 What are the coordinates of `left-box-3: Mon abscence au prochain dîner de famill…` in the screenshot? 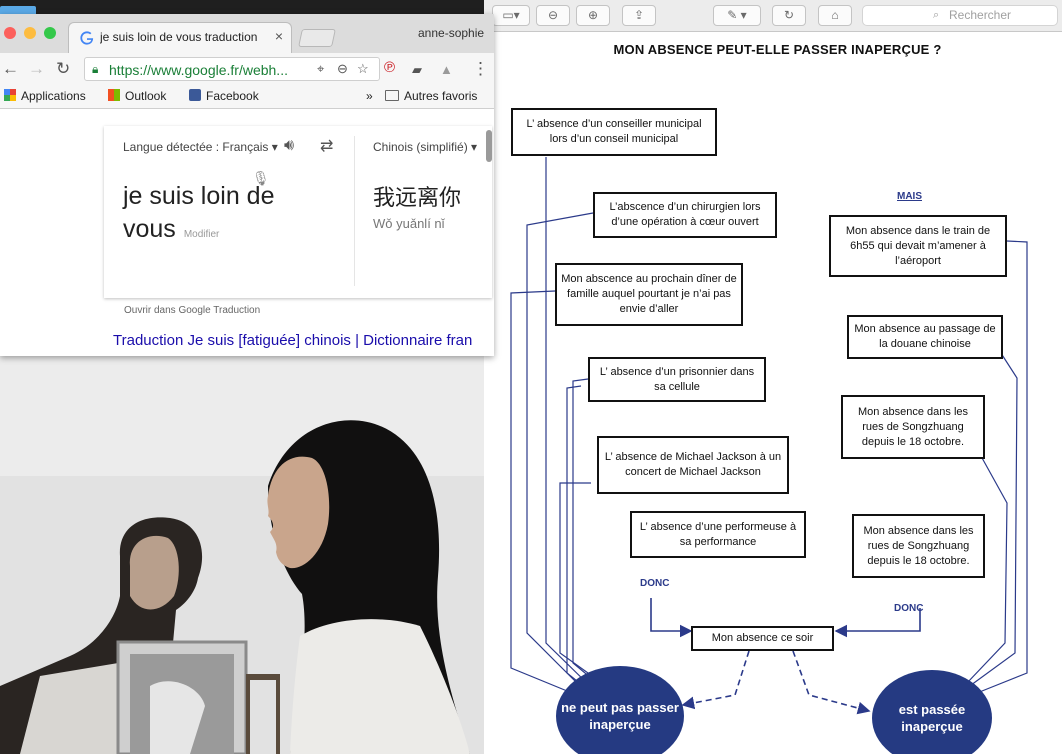 It's located at (649, 294).